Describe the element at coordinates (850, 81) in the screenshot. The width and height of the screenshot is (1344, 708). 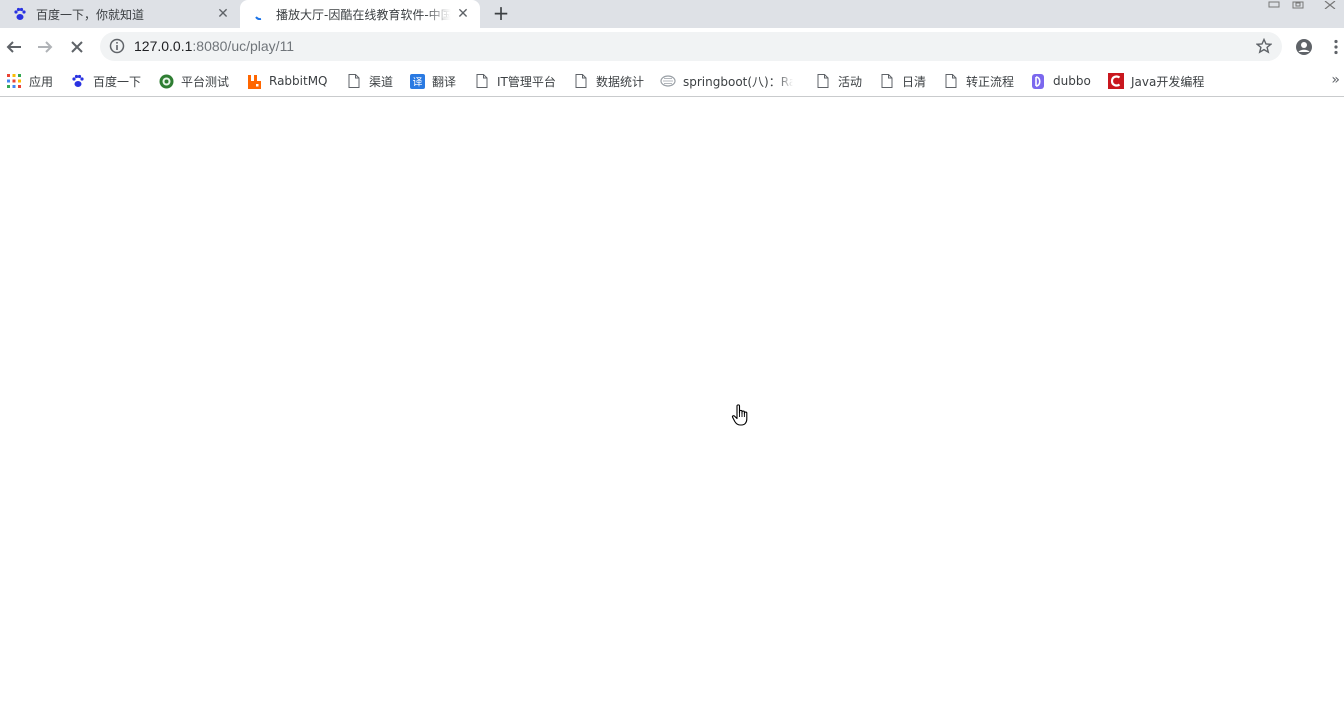
I see `bookmark-label: 活动` at that location.